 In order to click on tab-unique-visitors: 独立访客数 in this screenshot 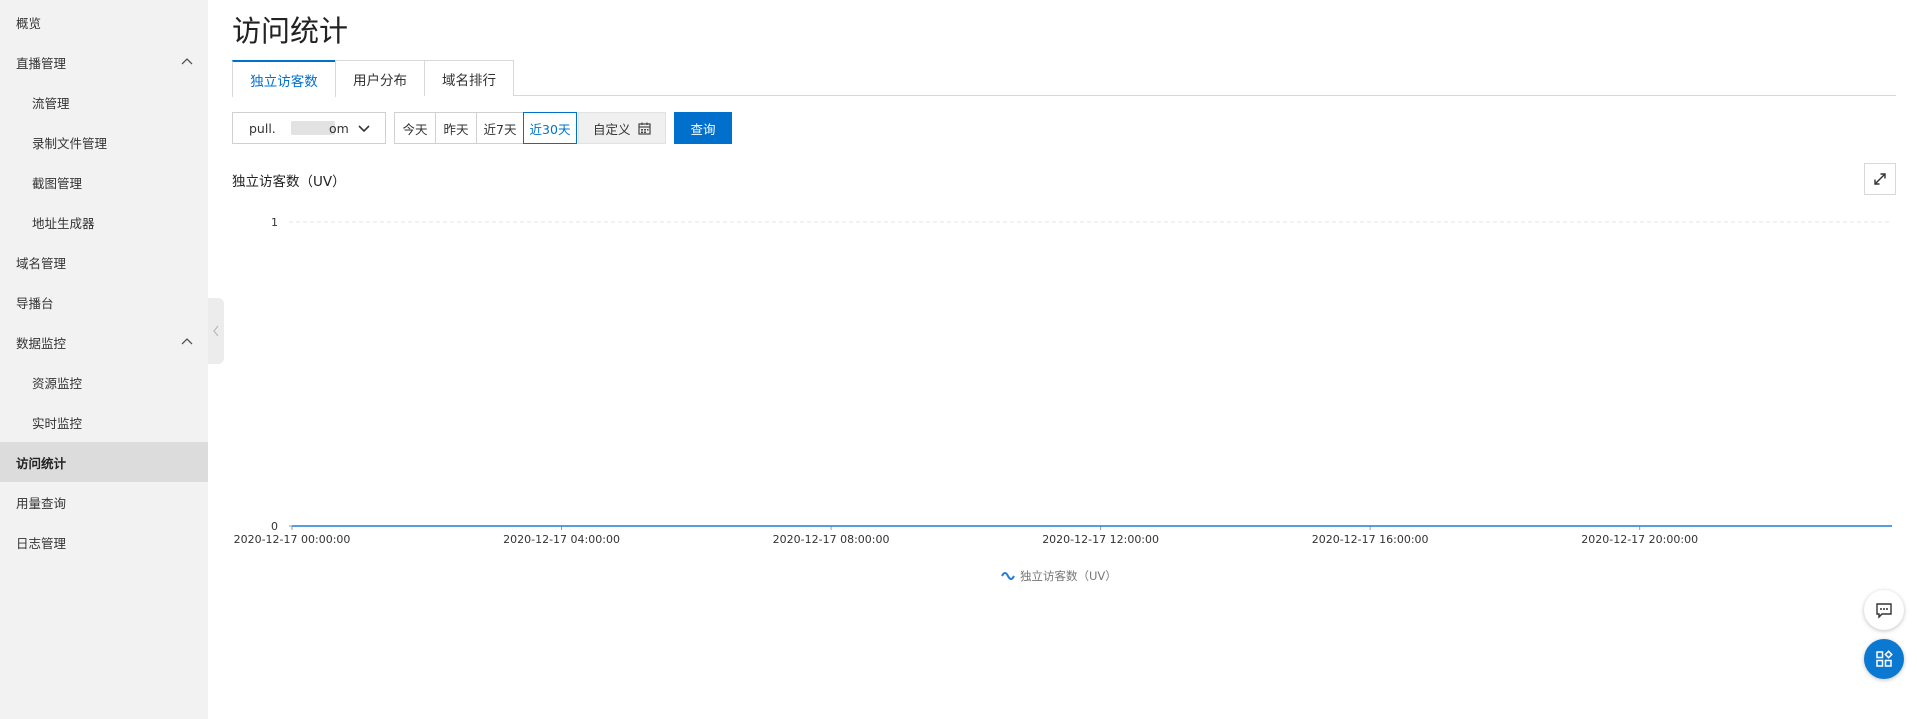, I will do `click(284, 78)`.